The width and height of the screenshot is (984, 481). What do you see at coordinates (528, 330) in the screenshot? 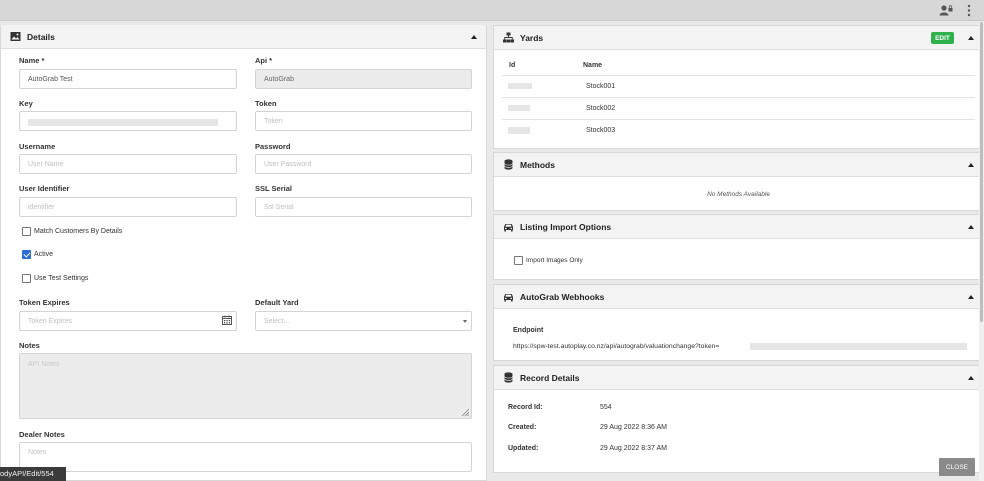
I see `endpoint-label: Endpoint` at bounding box center [528, 330].